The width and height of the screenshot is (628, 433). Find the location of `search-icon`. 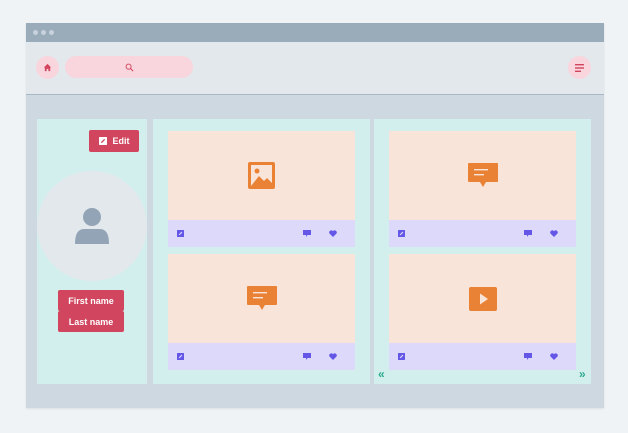

search-icon is located at coordinates (129, 67).